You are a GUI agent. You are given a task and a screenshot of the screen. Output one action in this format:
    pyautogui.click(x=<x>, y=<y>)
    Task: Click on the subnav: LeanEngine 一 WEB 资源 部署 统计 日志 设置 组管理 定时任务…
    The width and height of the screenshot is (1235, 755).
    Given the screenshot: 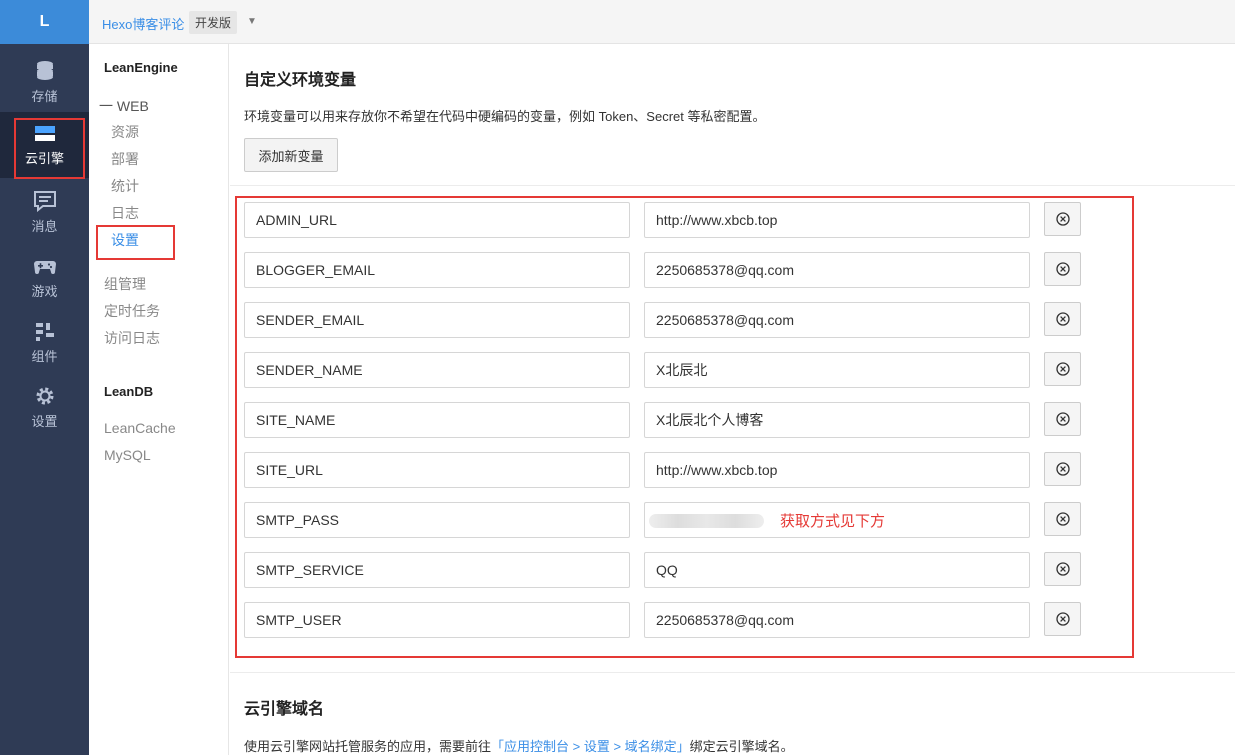 What is the action you would take?
    pyautogui.click(x=159, y=399)
    